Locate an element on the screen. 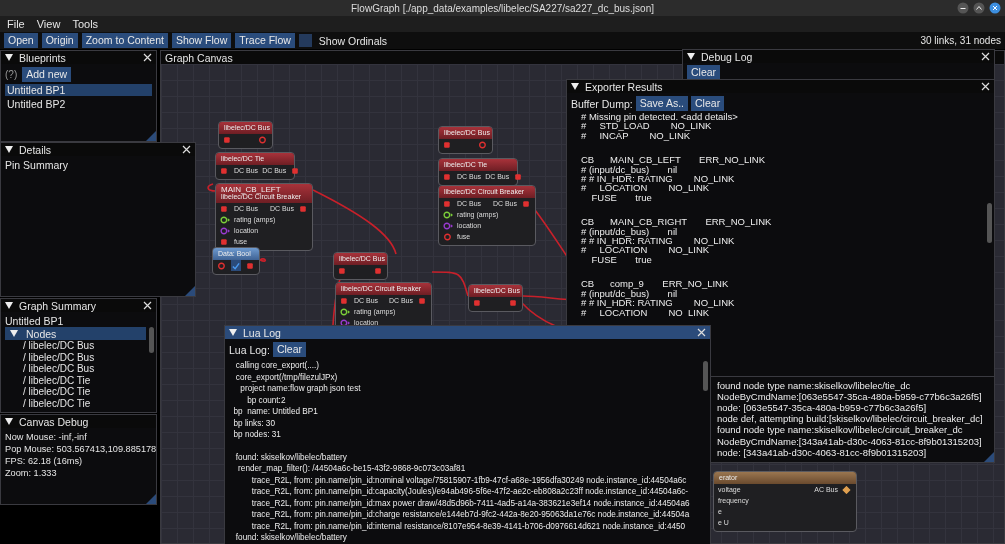 Image resolution: width=1005 pixels, height=544 pixels. log-line: bp count:2 is located at coordinates (266, 400).